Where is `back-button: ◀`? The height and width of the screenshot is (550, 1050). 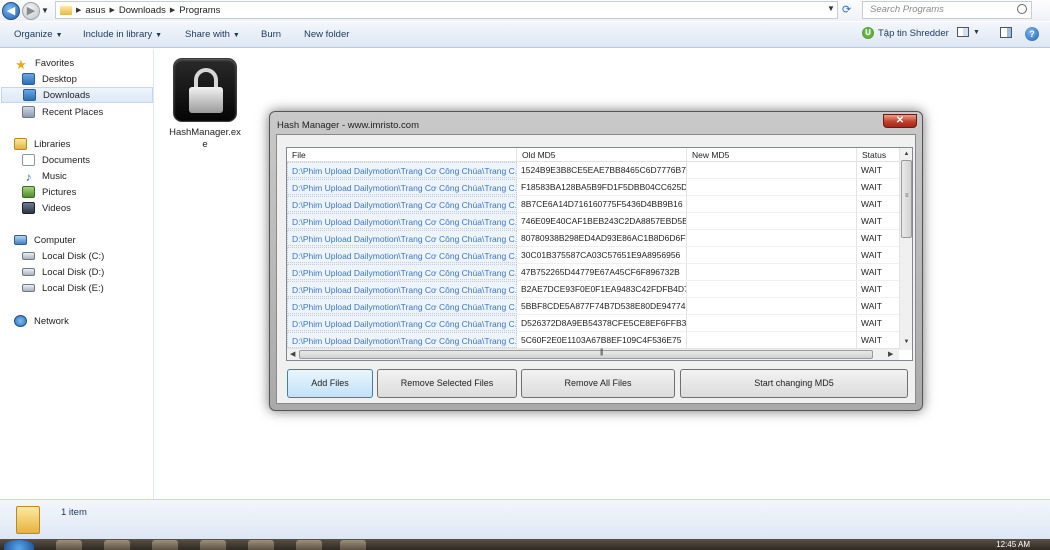
back-button: ◀ is located at coordinates (11, 10).